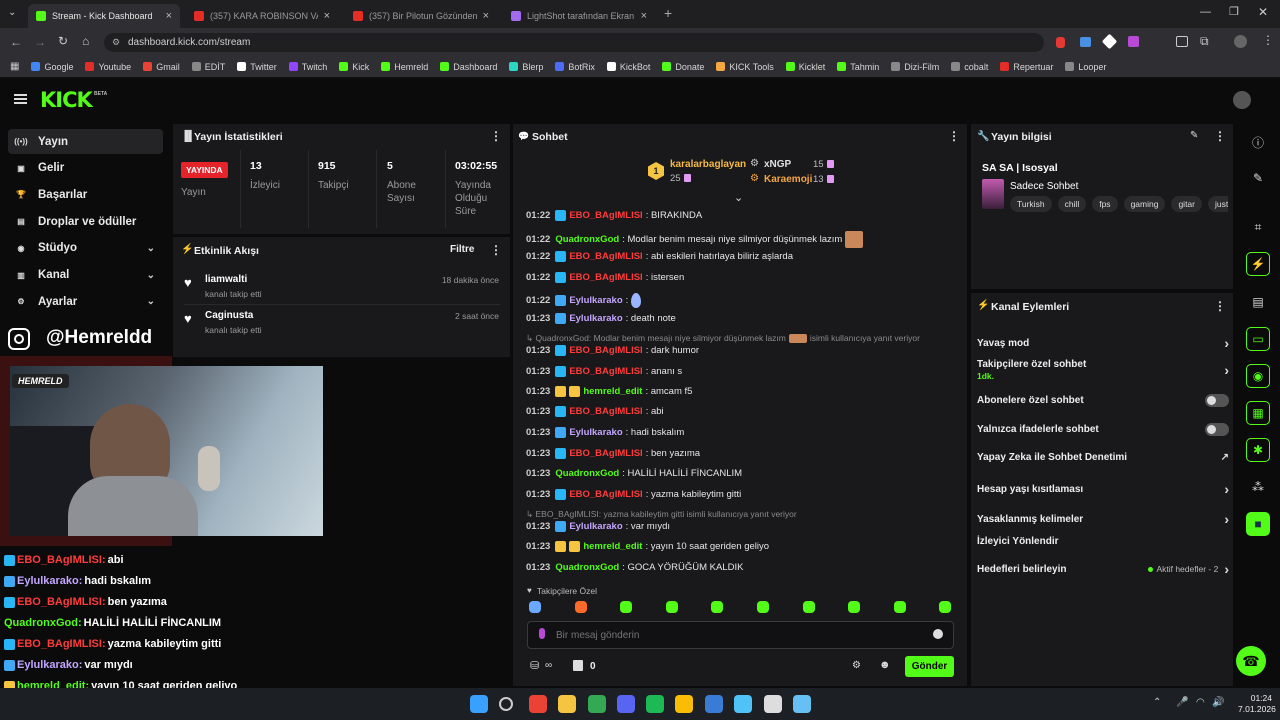 The height and width of the screenshot is (720, 1280). What do you see at coordinates (1072, 204) in the screenshot?
I see `stream-tag: chill` at bounding box center [1072, 204].